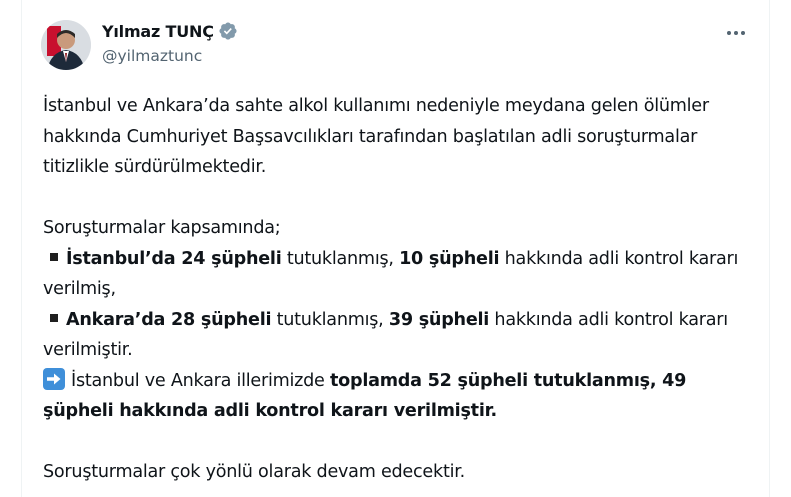 This screenshot has height=497, width=791. What do you see at coordinates (340, 258) in the screenshot?
I see `item1-text-a: tutuklanmış,` at bounding box center [340, 258].